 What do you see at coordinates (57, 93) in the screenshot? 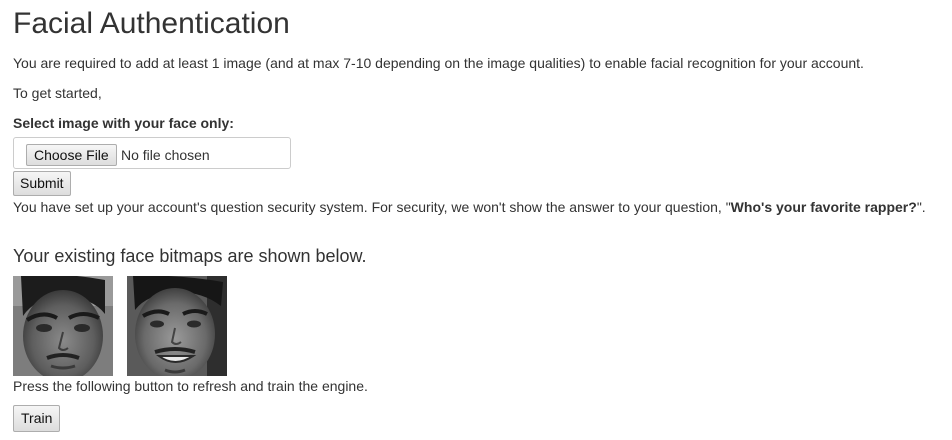
I see `get-started-text: To get started,` at bounding box center [57, 93].